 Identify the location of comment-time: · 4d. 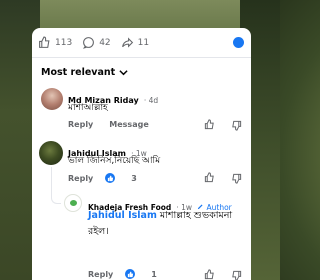
(151, 100).